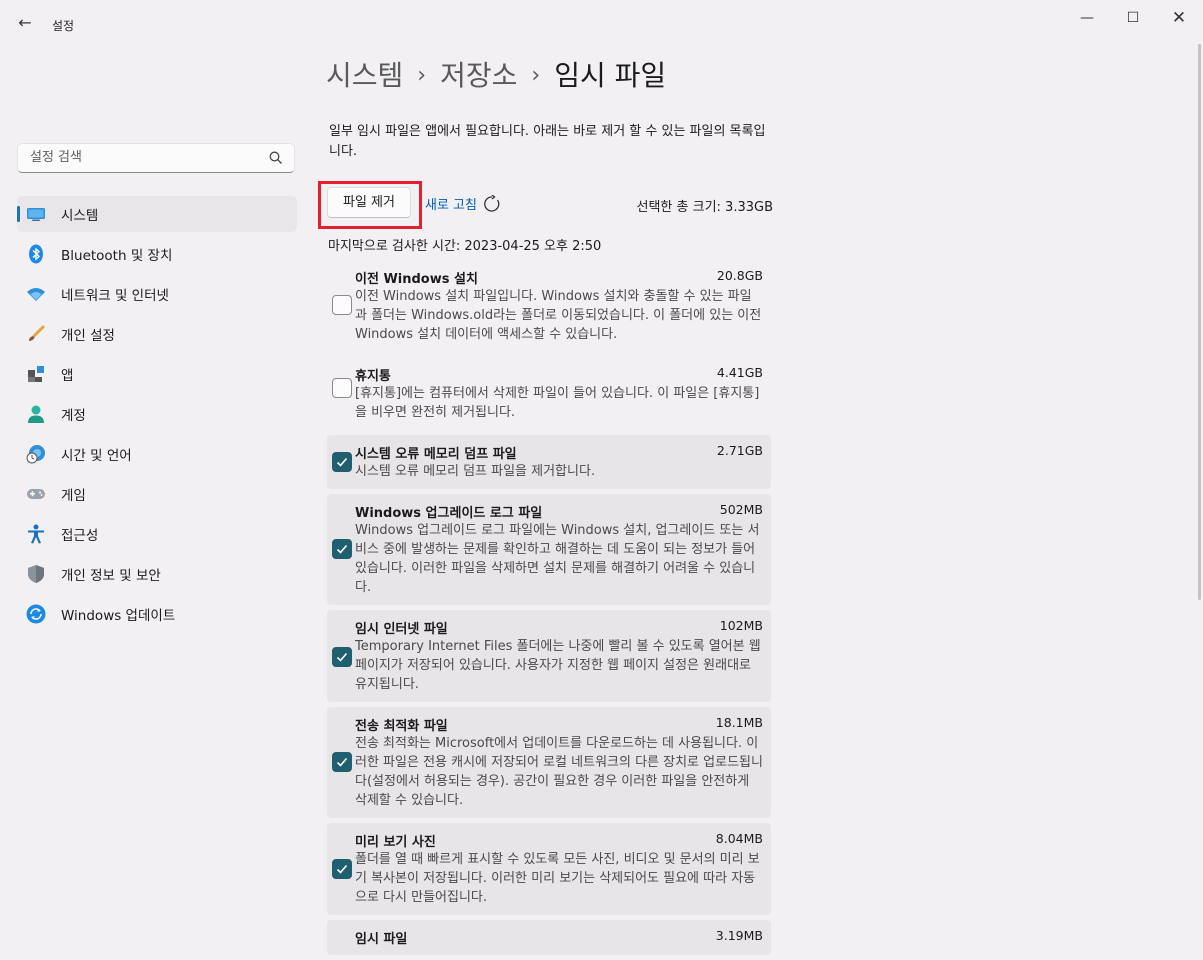  Describe the element at coordinates (1199, 322) in the screenshot. I see `scrollbar` at that location.